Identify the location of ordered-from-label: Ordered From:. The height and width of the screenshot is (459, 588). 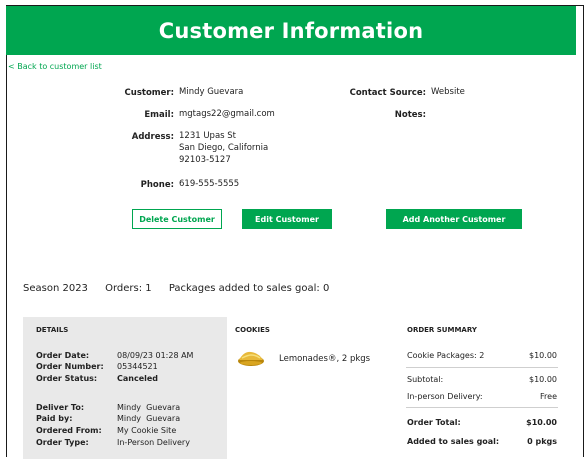
(69, 430).